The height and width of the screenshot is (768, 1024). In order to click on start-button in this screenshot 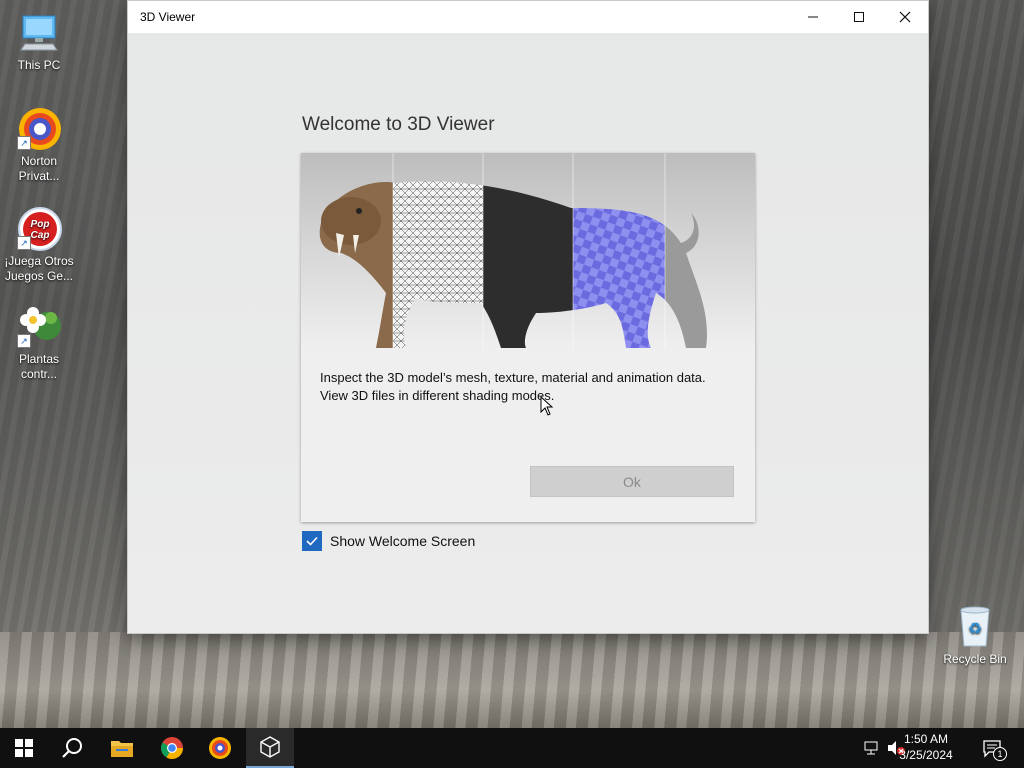, I will do `click(24, 748)`.